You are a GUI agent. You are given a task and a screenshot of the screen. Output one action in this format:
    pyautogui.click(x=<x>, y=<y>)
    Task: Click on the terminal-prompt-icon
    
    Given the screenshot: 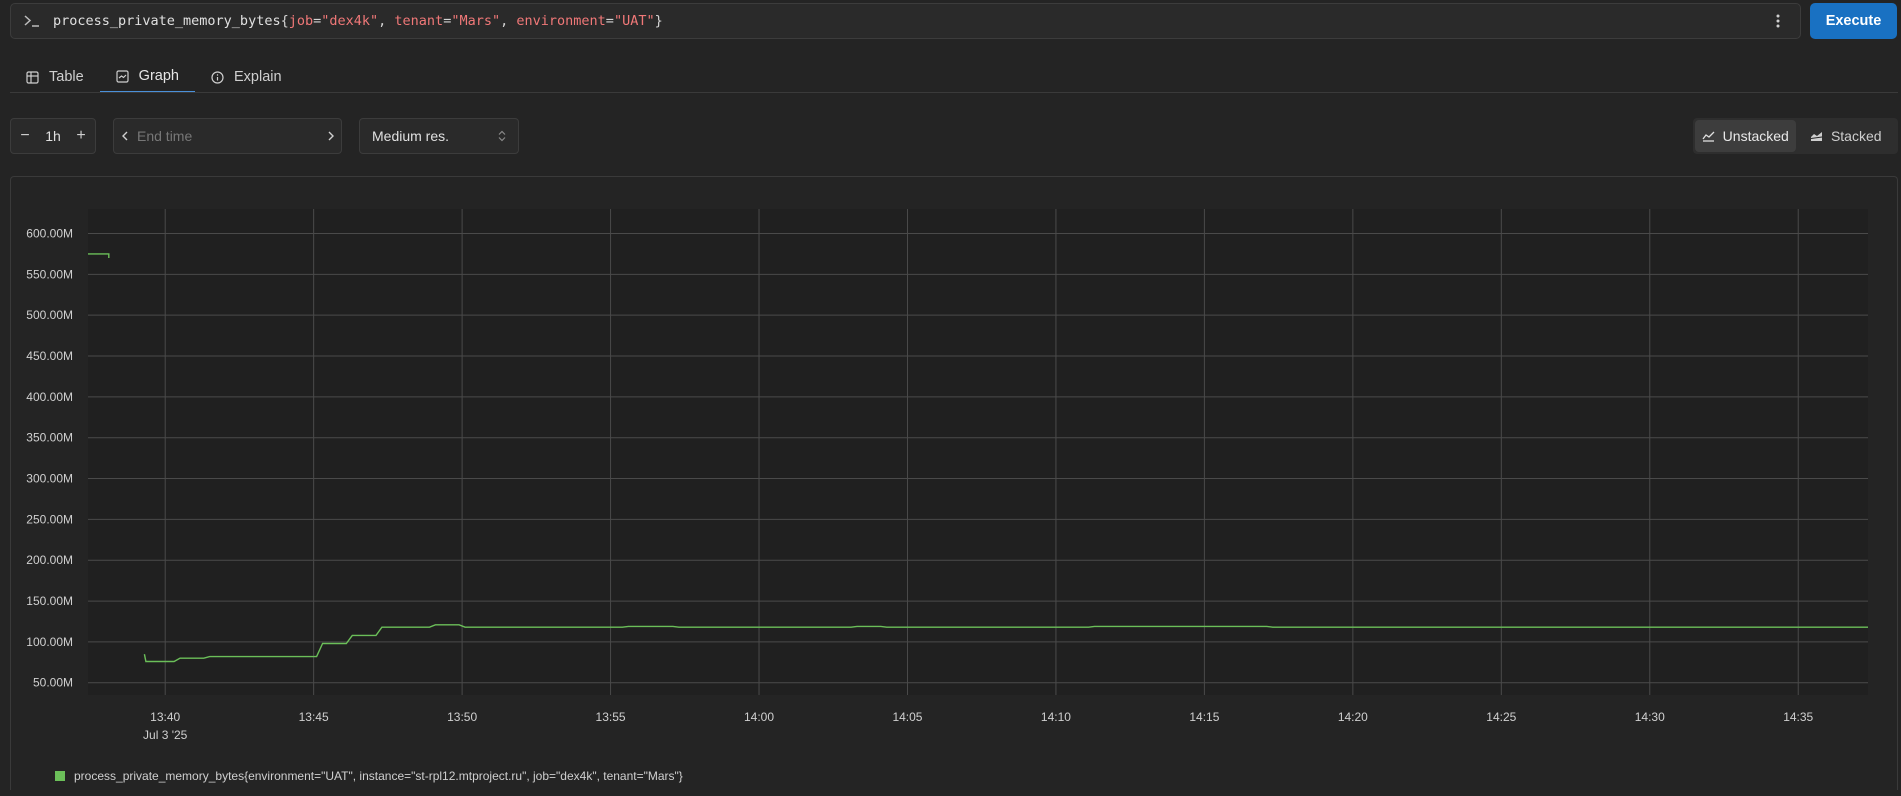 What is the action you would take?
    pyautogui.click(x=32, y=21)
    